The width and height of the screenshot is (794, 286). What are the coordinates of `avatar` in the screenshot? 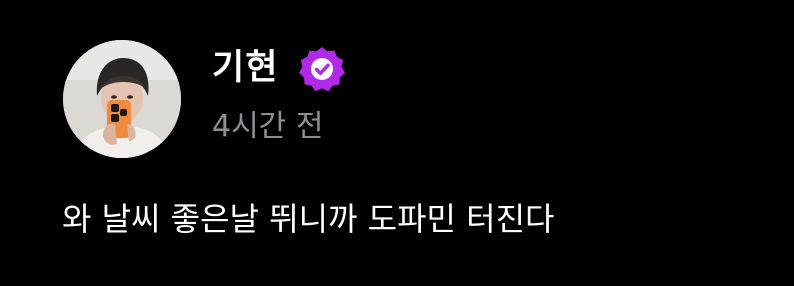 It's located at (122, 99).